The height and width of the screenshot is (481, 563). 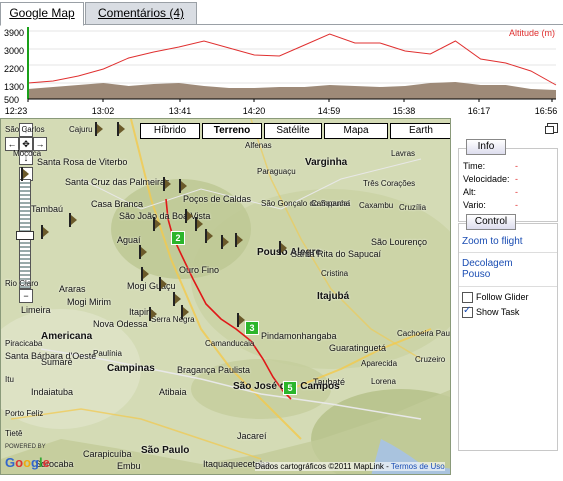 I want to click on checkbox-box, so click(x=467, y=298).